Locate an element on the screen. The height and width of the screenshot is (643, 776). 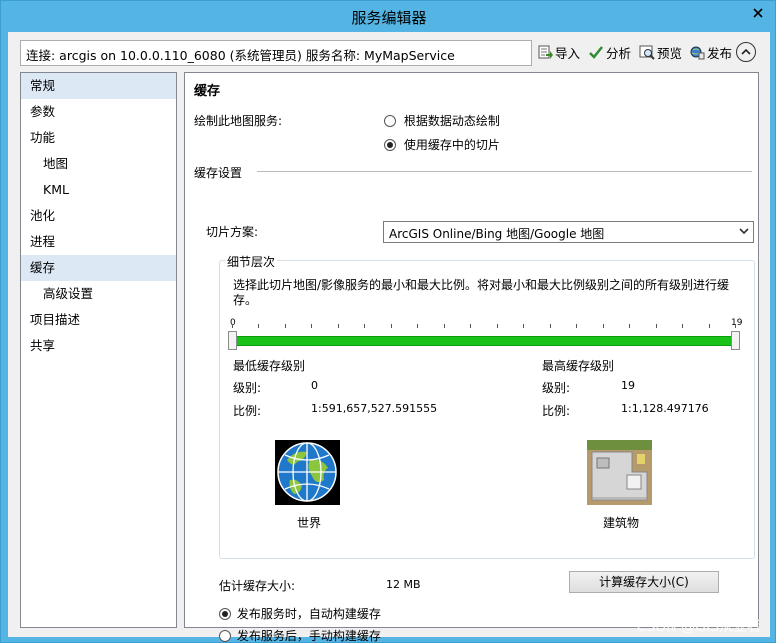
sidebar-item: 参数 is located at coordinates (98, 112).